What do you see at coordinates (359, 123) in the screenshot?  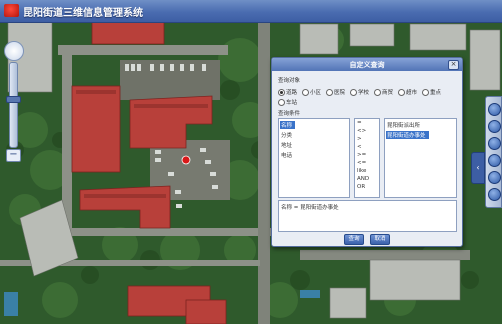 I see `operator-item: =` at bounding box center [359, 123].